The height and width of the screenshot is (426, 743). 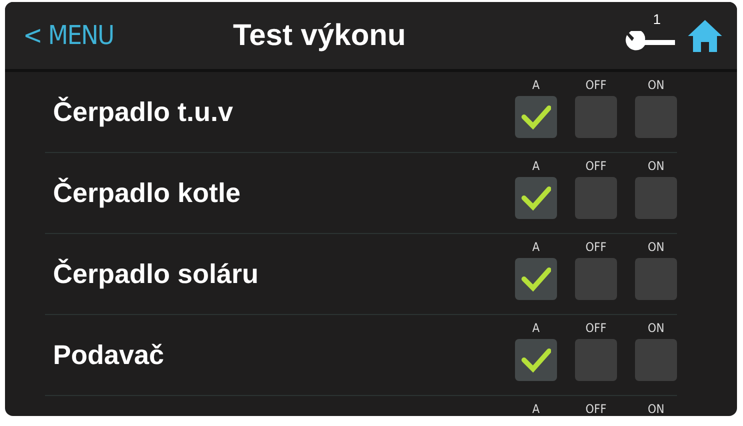 I want to click on menu-back-link: < MENU, so click(x=128, y=35).